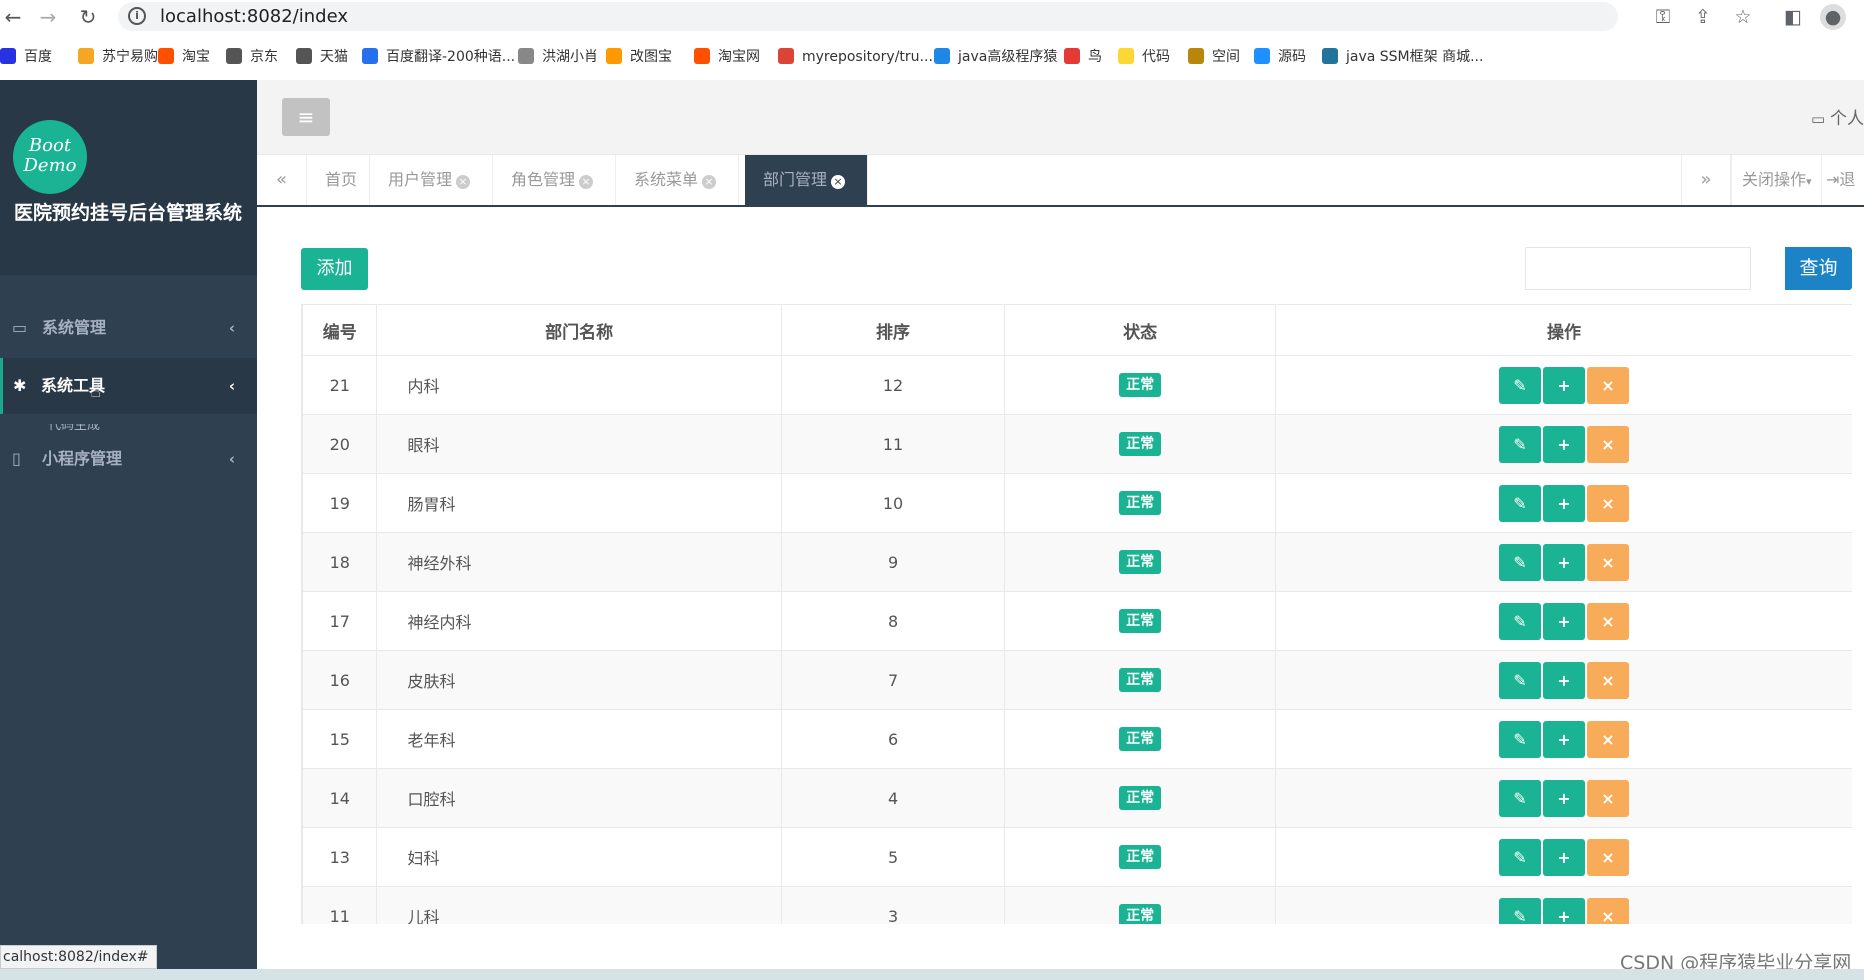 The height and width of the screenshot is (980, 1864). Describe the element at coordinates (727, 57) in the screenshot. I see `bookmark-item: 淘宝网` at that location.